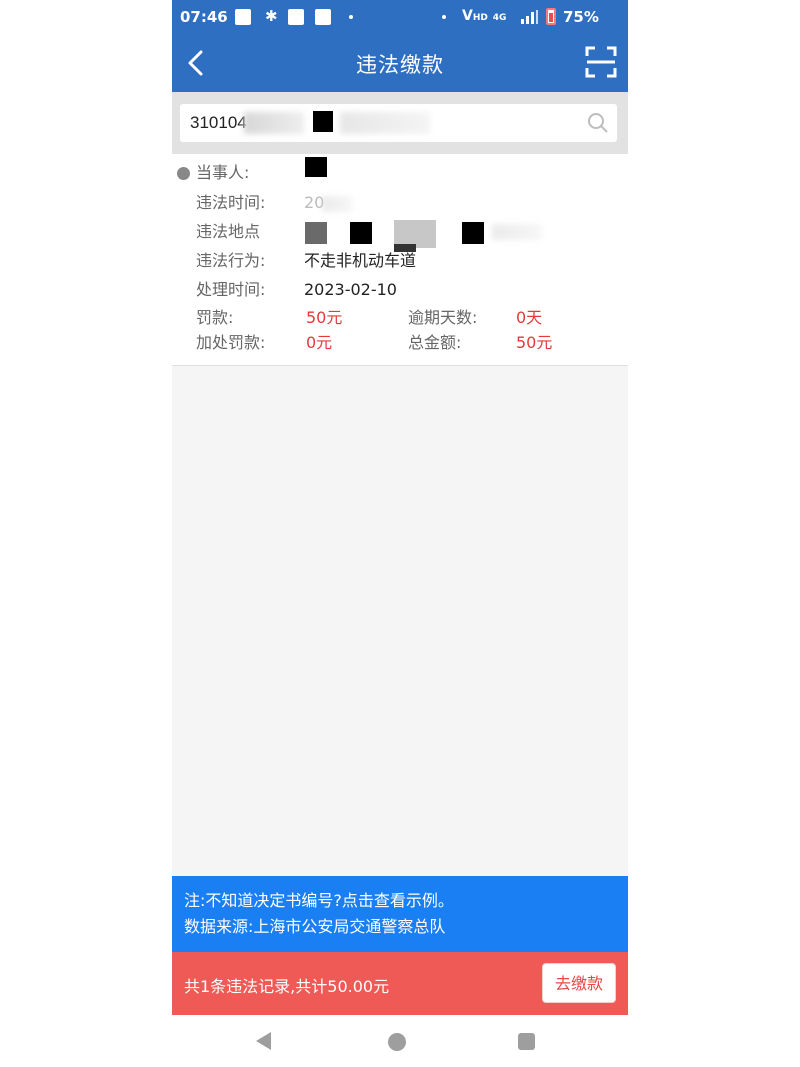  What do you see at coordinates (228, 231) in the screenshot?
I see `violation-place-label: 违法地点` at bounding box center [228, 231].